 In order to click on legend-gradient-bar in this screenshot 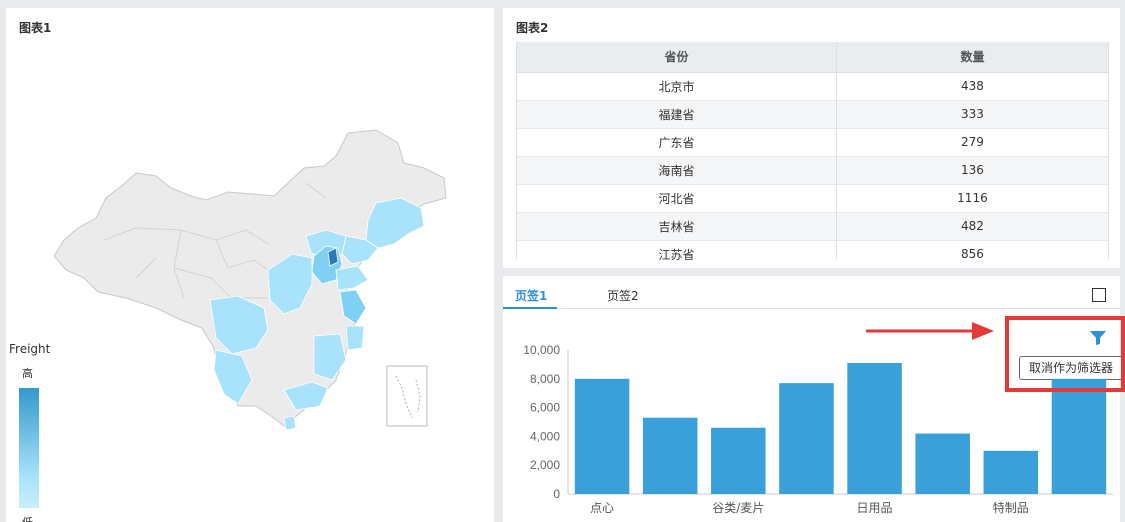, I will do `click(29, 448)`.